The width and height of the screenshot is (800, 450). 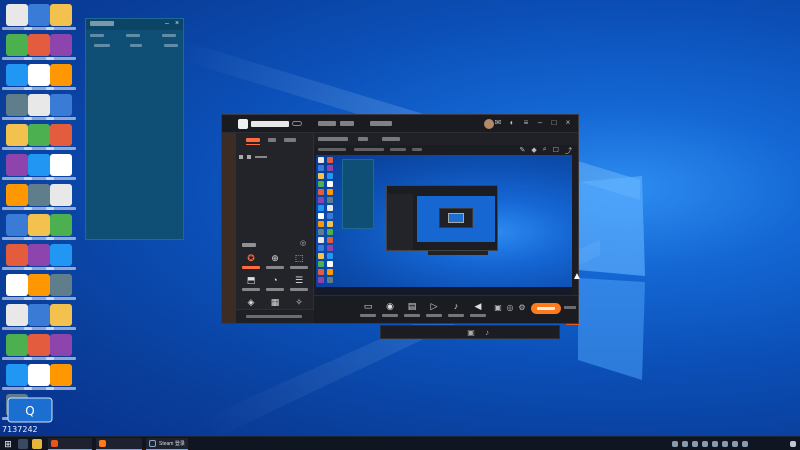 I want to click on window-capture-button: ▤, so click(x=412, y=310).